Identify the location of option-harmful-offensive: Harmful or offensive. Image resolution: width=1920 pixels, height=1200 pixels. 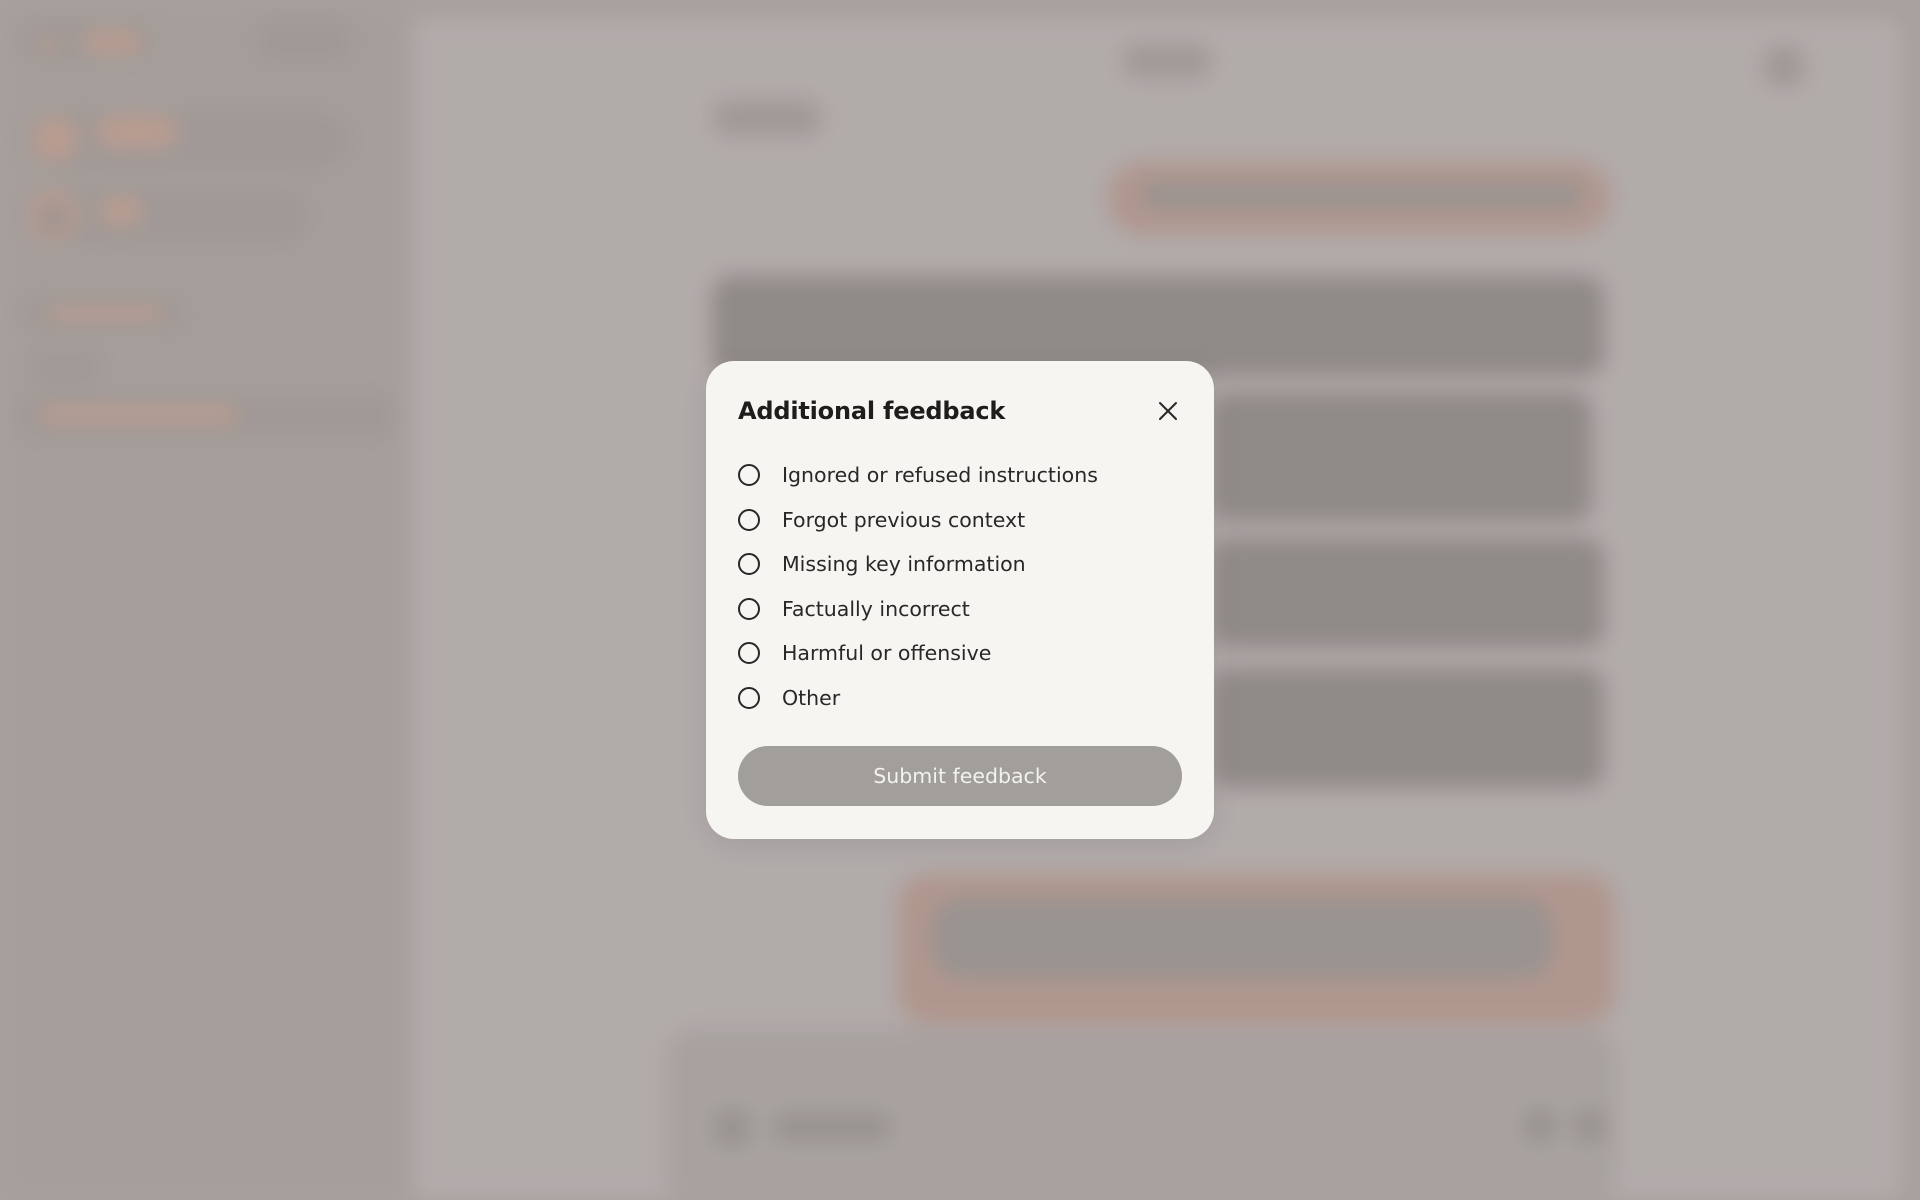
(960, 653).